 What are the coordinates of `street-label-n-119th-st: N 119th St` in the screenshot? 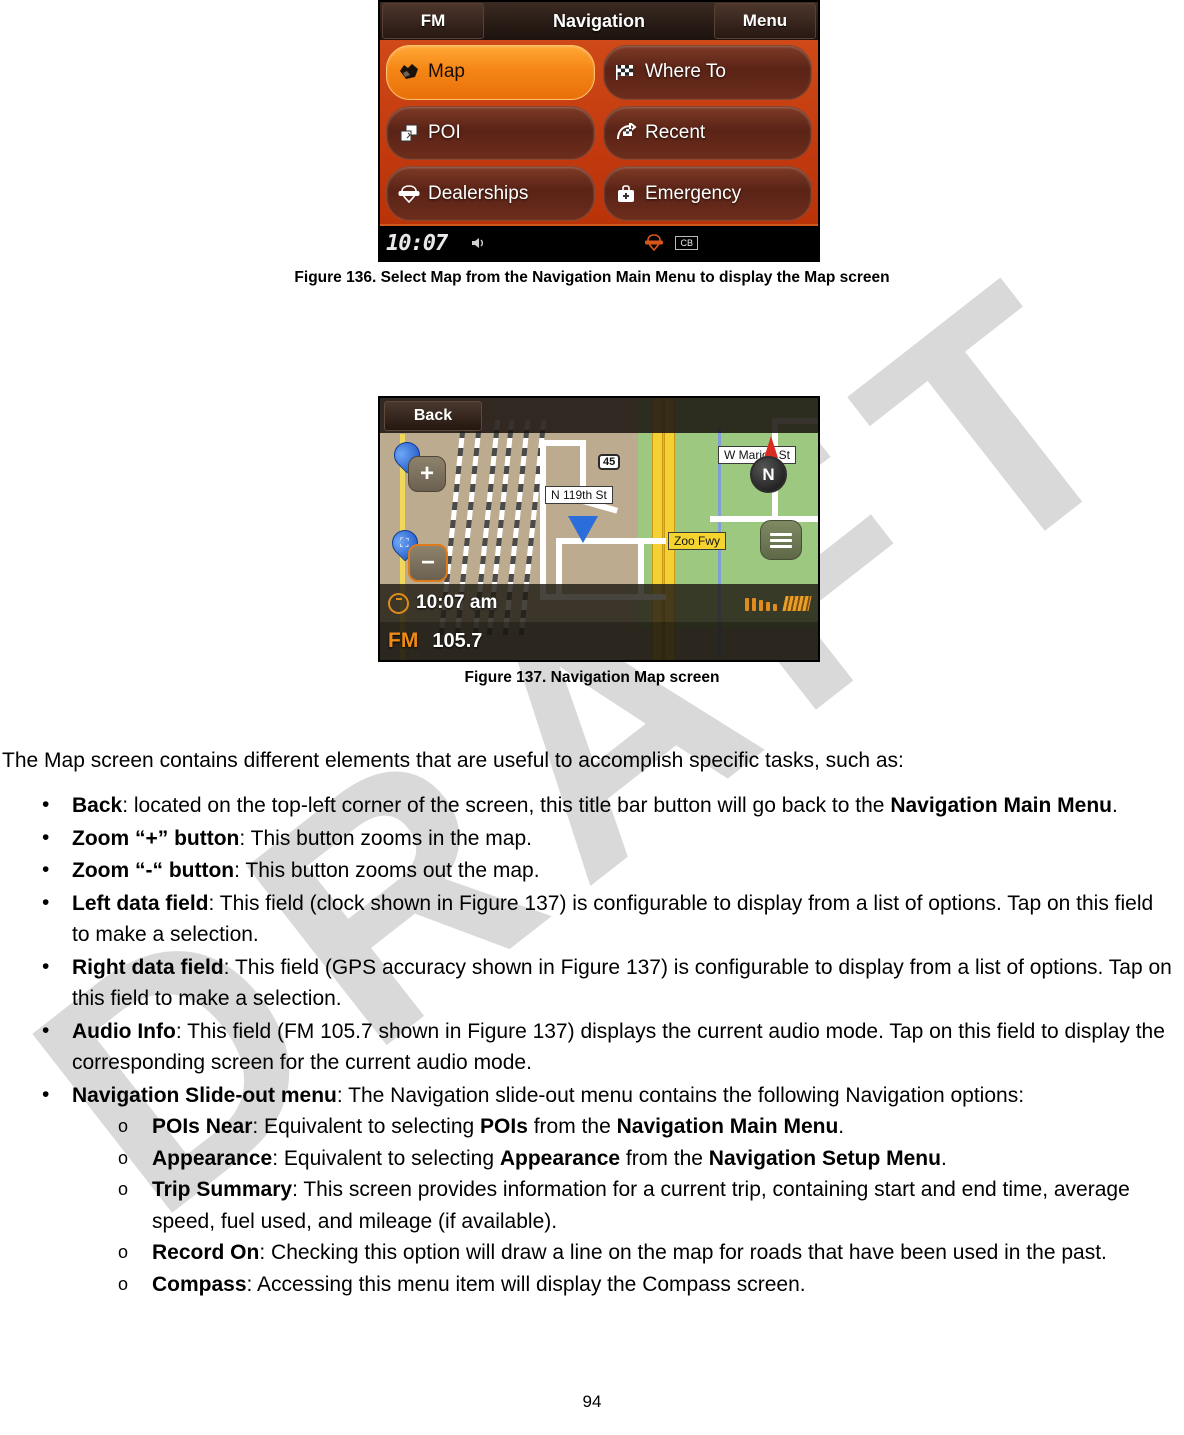 It's located at (579, 495).